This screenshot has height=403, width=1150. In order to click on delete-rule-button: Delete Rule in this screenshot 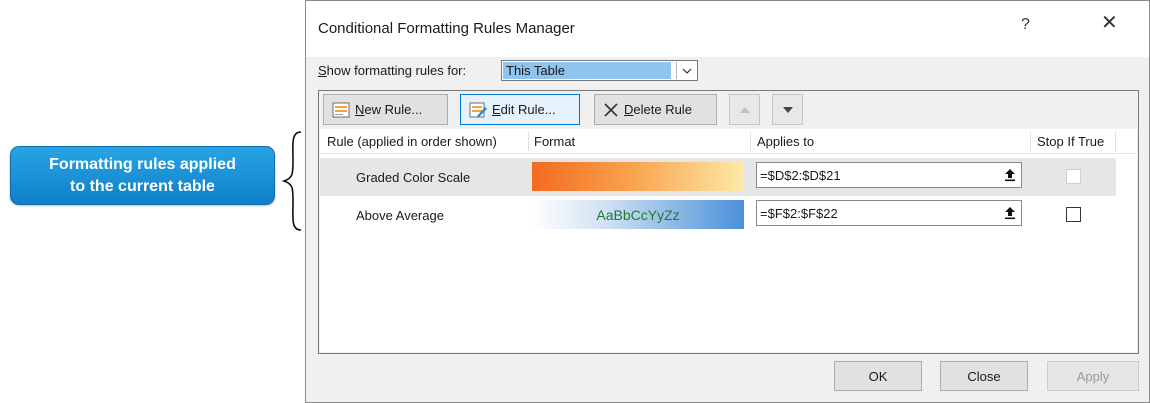, I will do `click(655, 109)`.